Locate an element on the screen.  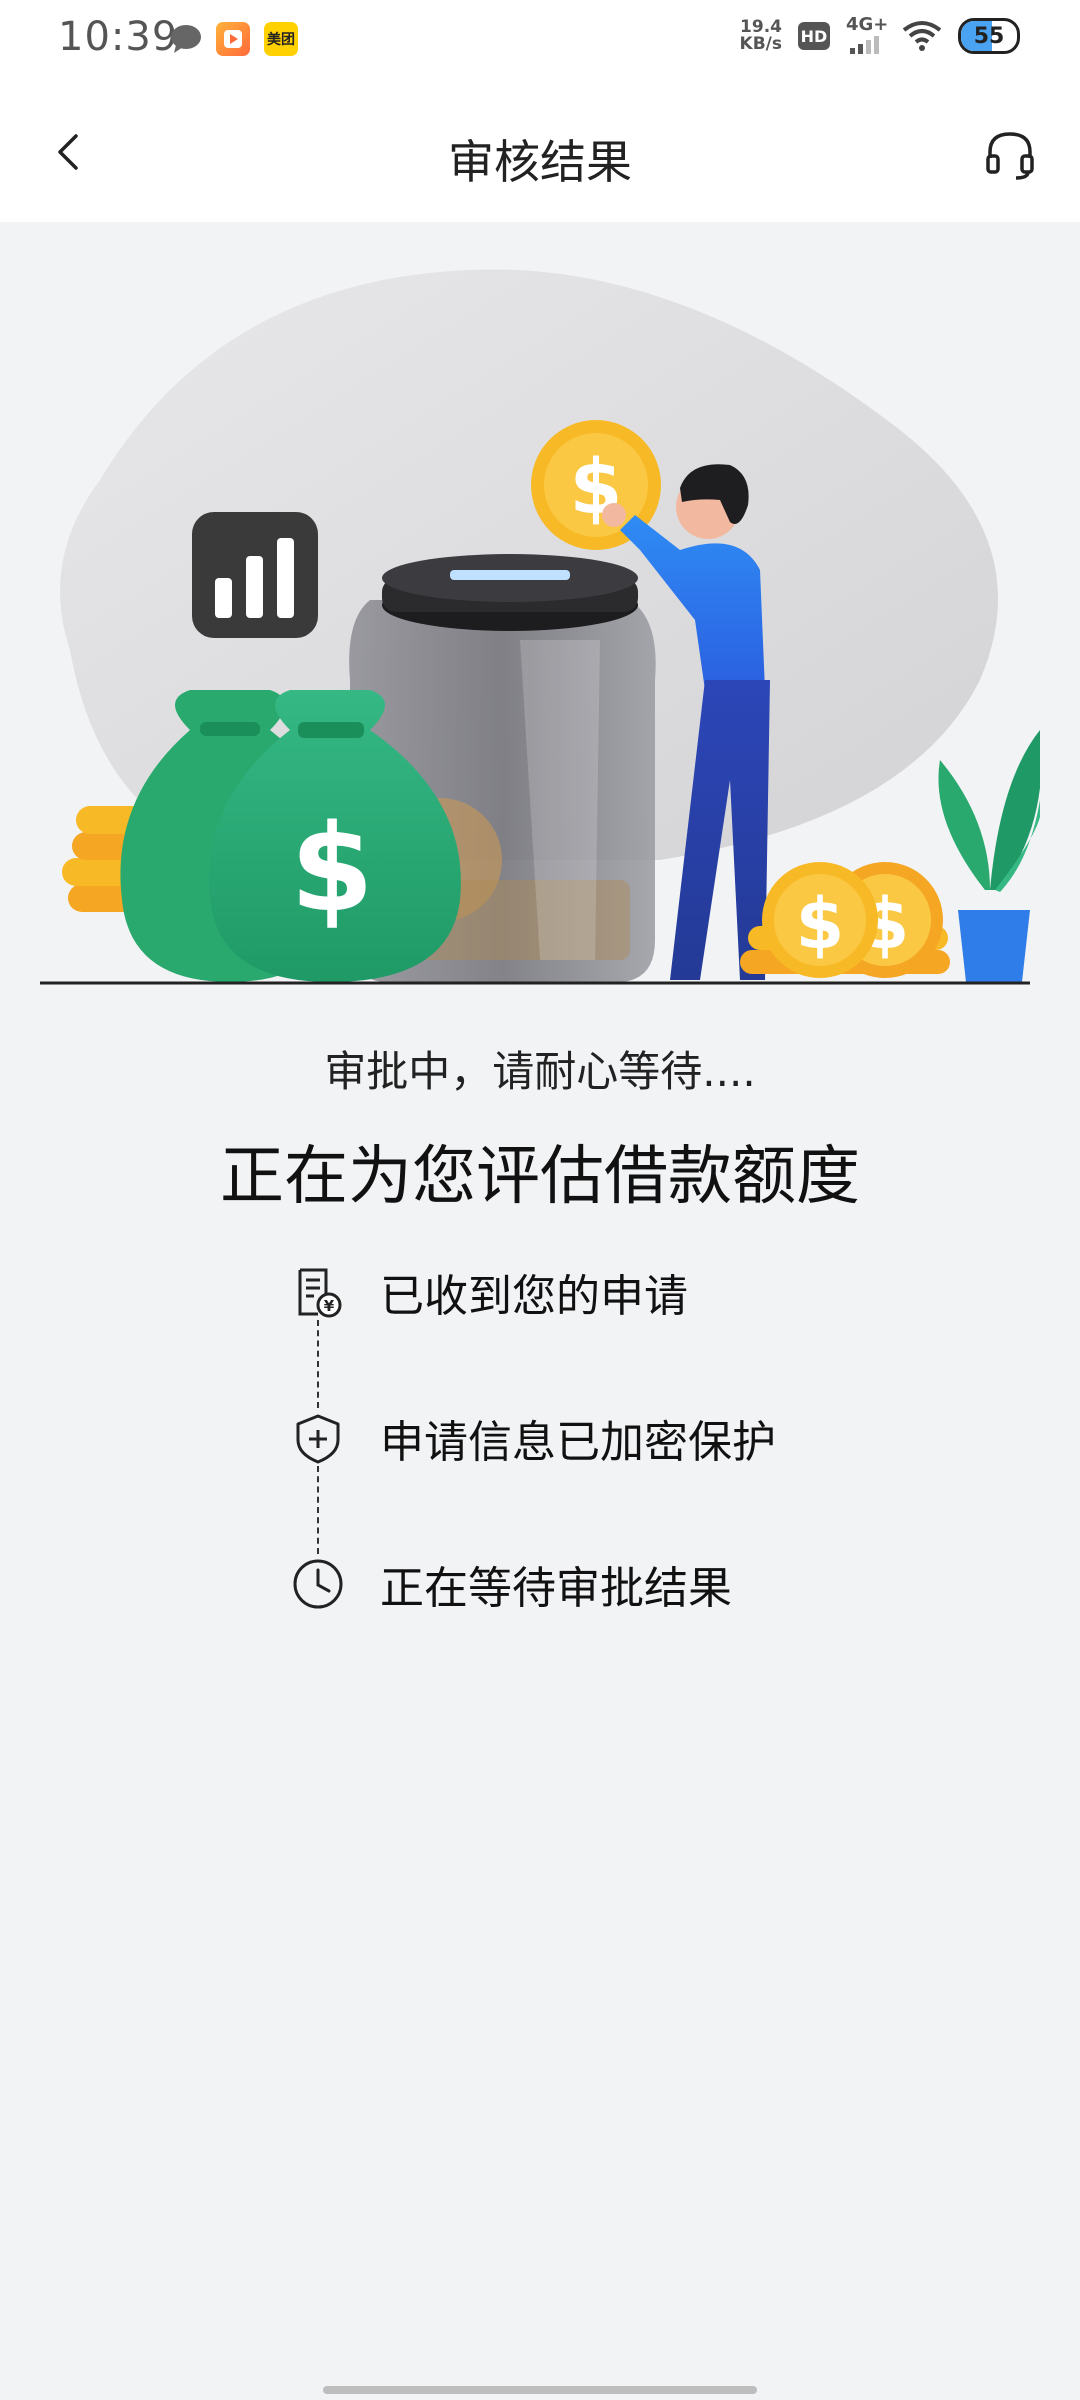
net-speed: 19.4 KB/s is located at coordinates (761, 36).